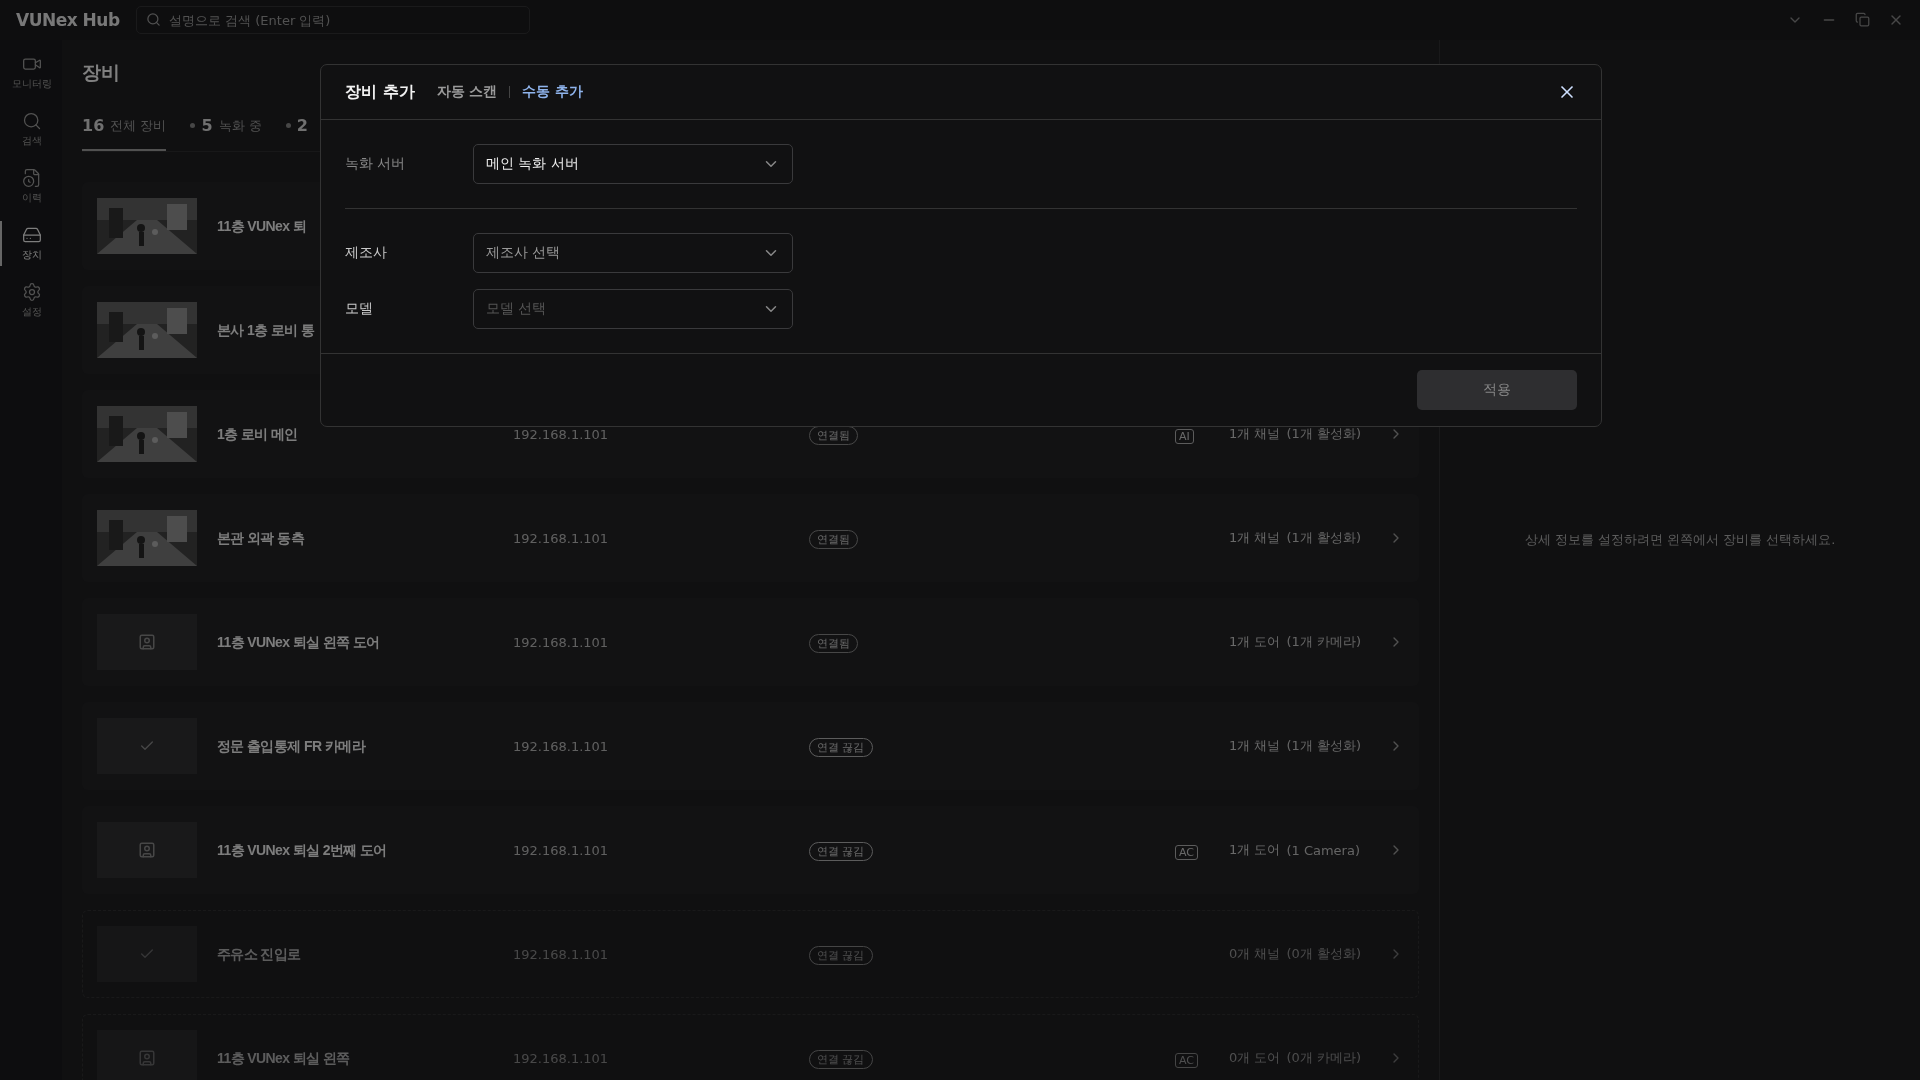 The width and height of the screenshot is (1920, 1080). I want to click on stat-tab: 5 녹화 중, so click(226, 133).